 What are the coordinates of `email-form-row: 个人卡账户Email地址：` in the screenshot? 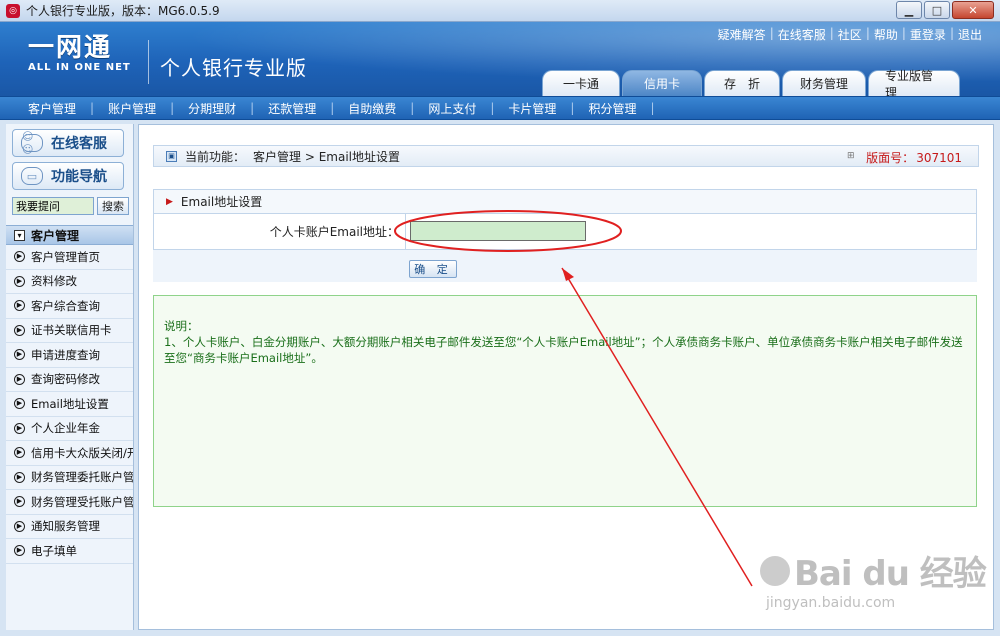 It's located at (565, 232).